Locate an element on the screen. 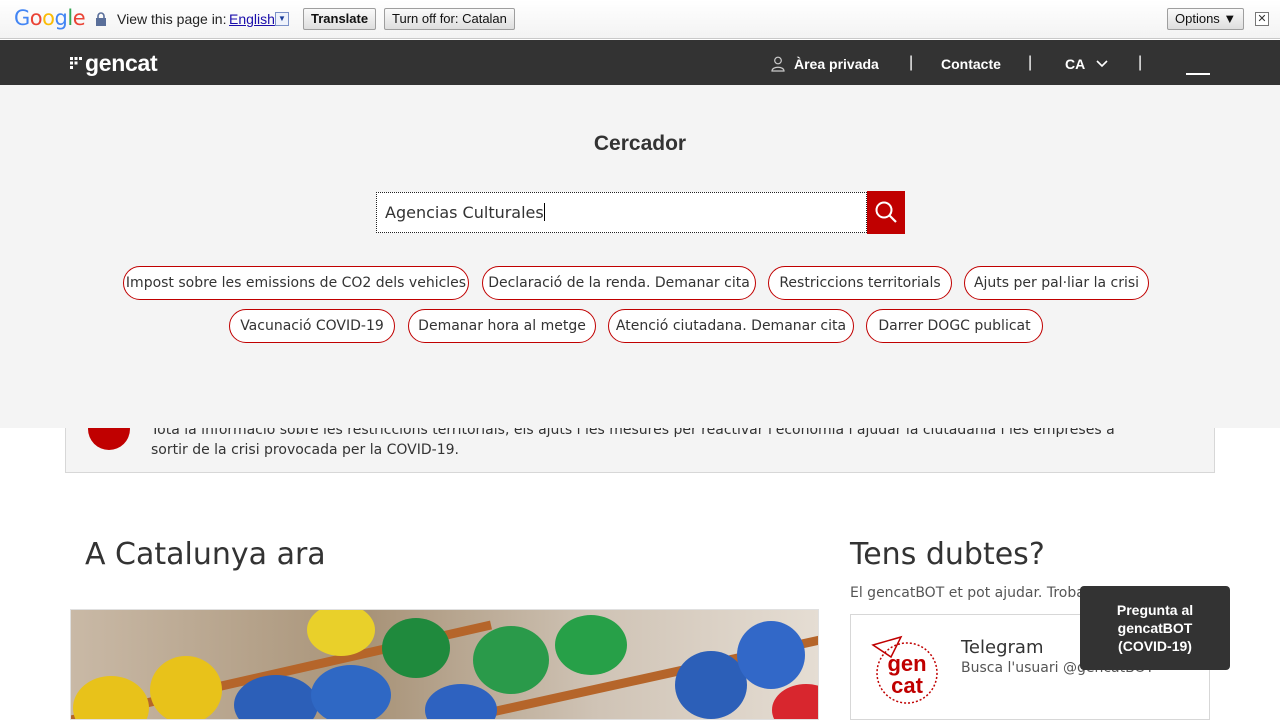  chevron-down-icon is located at coordinates (1102, 64).